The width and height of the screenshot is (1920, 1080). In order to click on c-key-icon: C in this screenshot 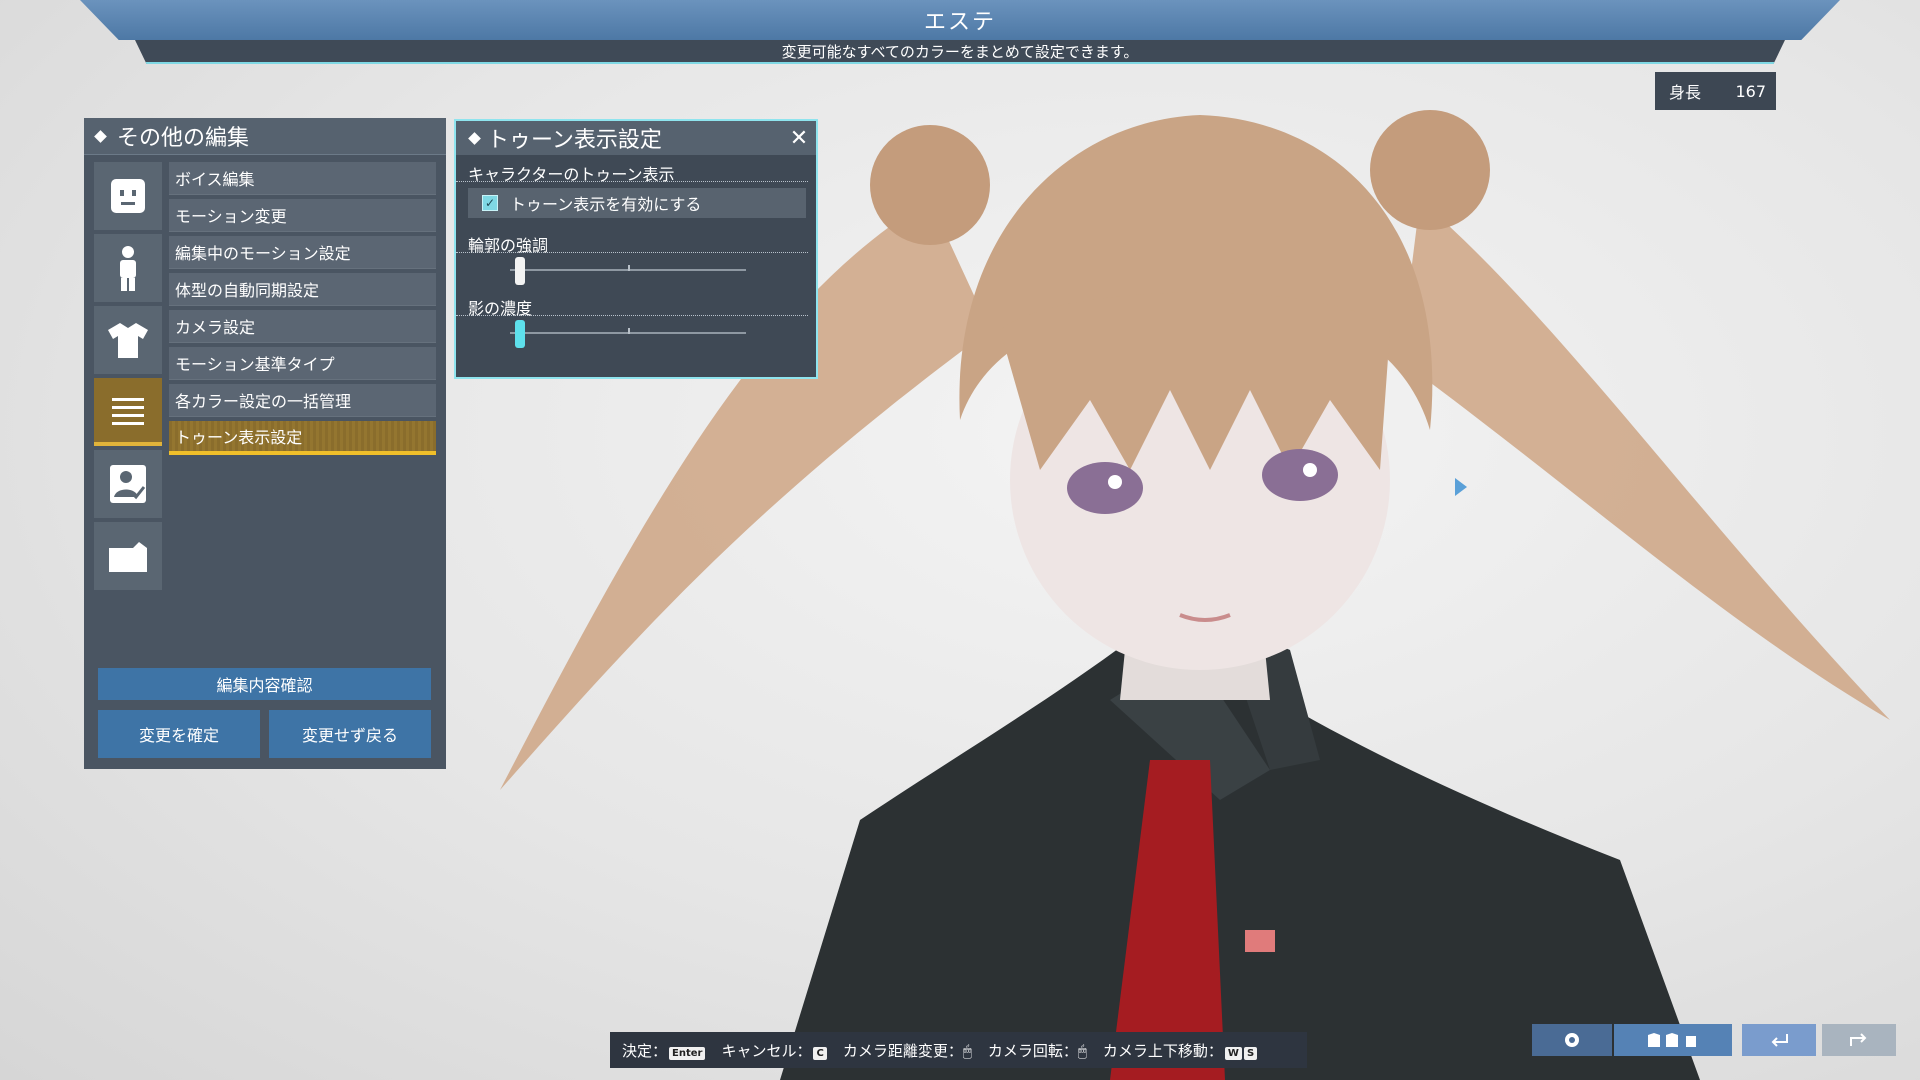, I will do `click(820, 1053)`.